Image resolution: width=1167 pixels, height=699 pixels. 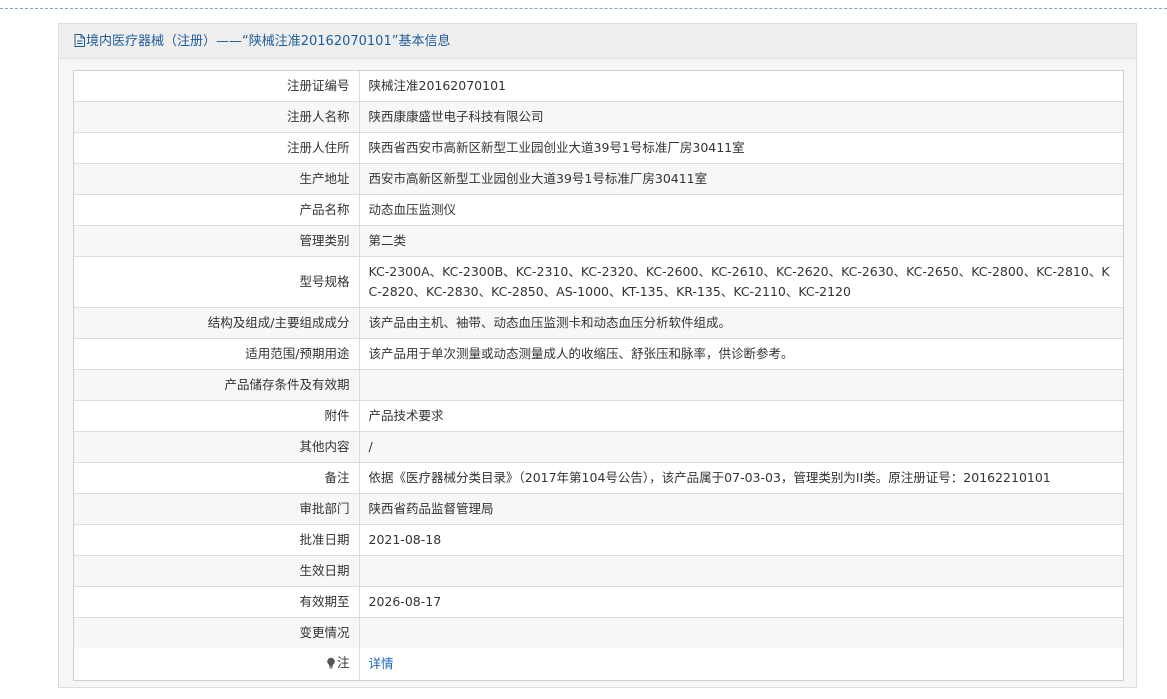 What do you see at coordinates (217, 323) in the screenshot?
I see `row-label: 结构及组成/主要组成成分` at bounding box center [217, 323].